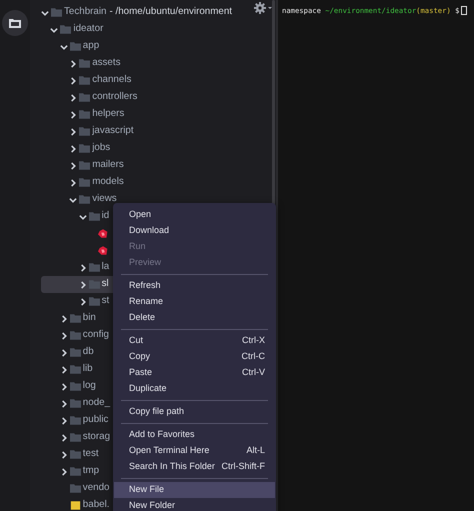  I want to click on file-name: bin, so click(89, 318).